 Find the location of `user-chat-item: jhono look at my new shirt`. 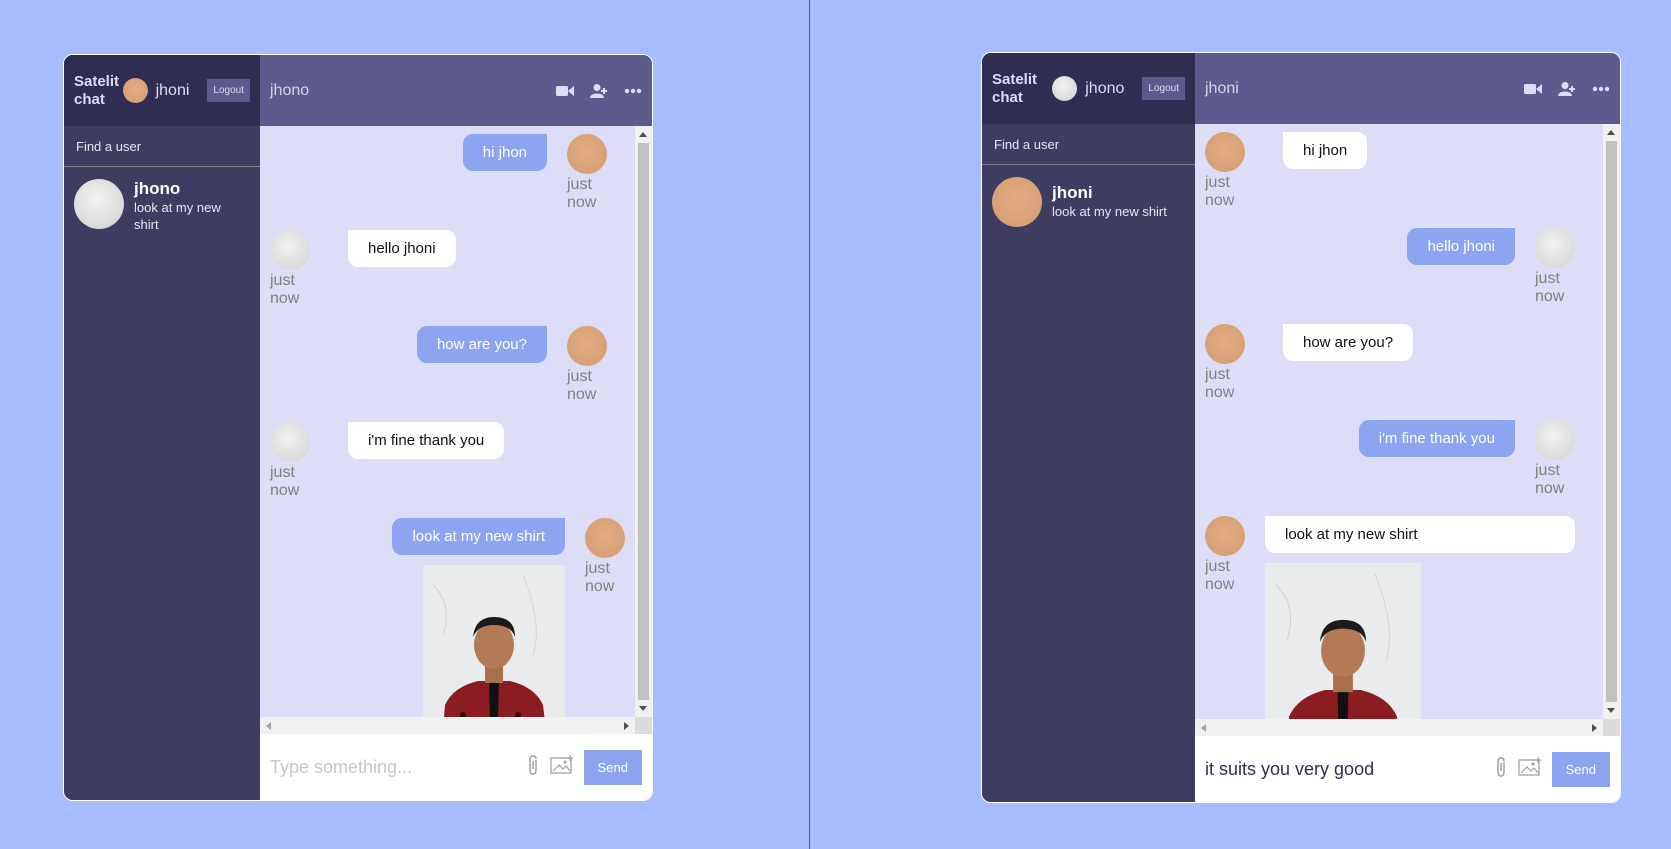

user-chat-item: jhono look at my new shirt is located at coordinates (162, 206).